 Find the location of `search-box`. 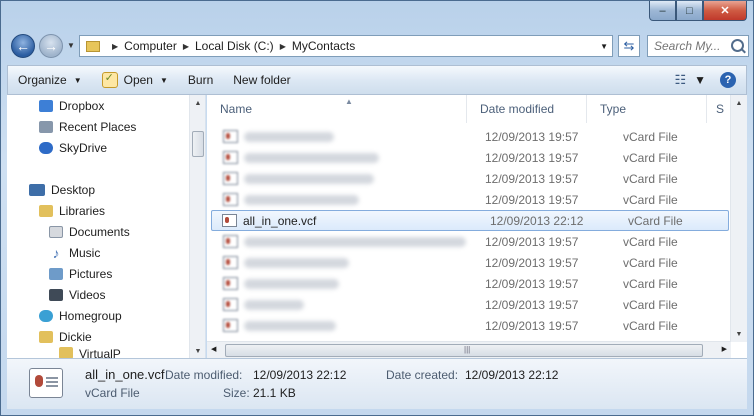

search-box is located at coordinates (698, 46).